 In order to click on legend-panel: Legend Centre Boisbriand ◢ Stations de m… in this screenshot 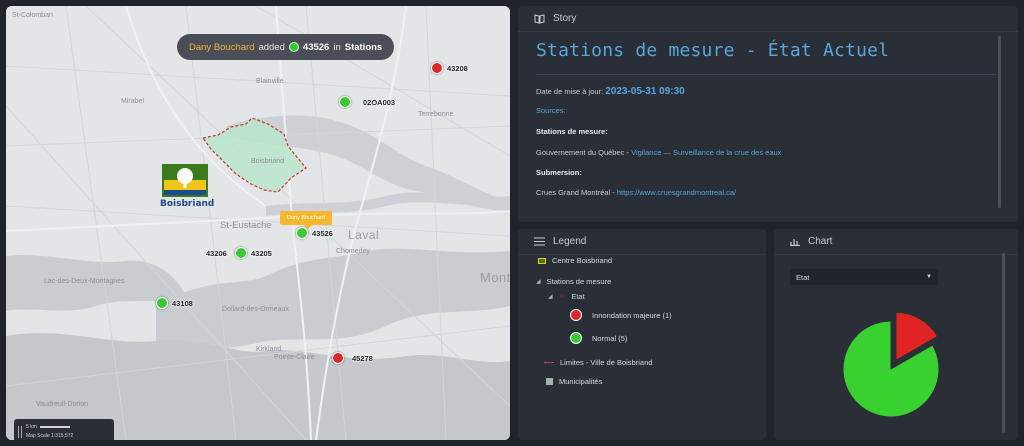, I will do `click(642, 334)`.